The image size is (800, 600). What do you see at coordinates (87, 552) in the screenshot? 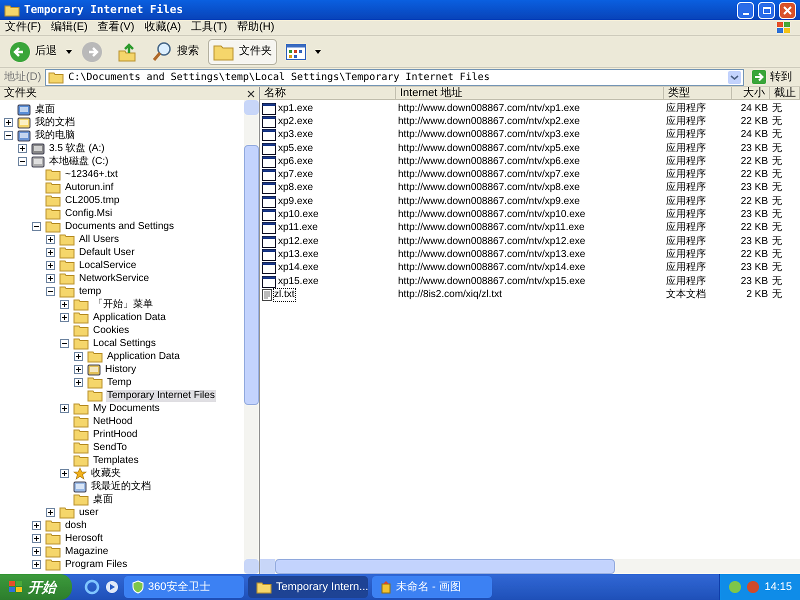
I see `tree-item: Magazine` at bounding box center [87, 552].